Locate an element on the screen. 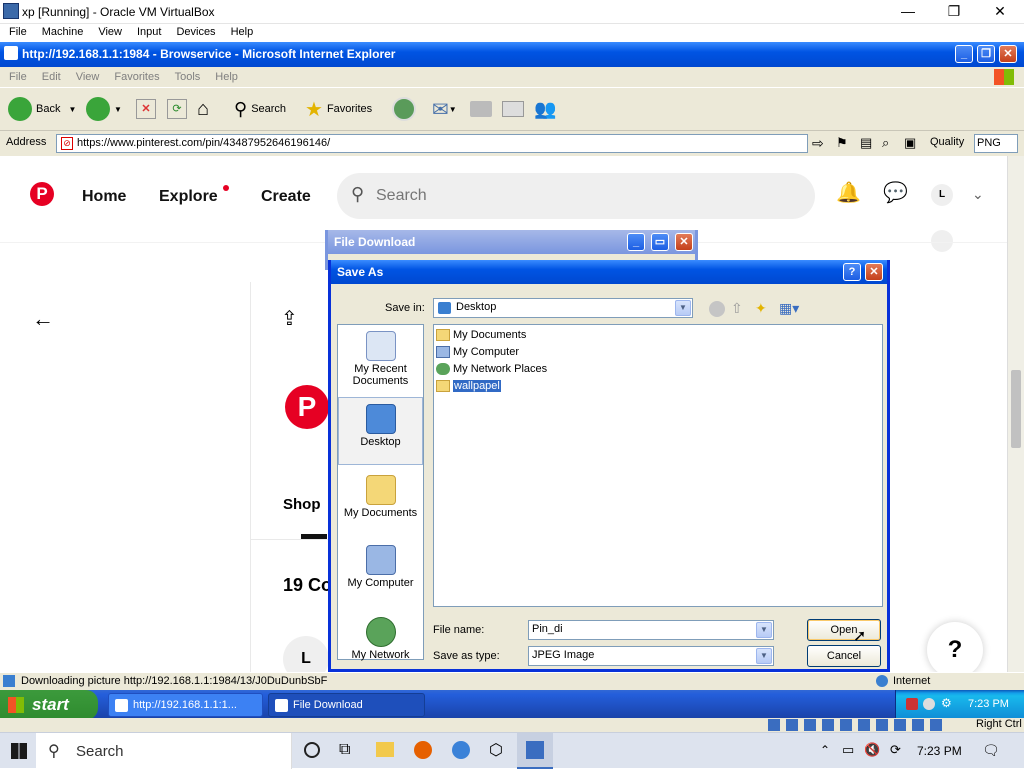  new-folder-icon: ✦ is located at coordinates (761, 308).